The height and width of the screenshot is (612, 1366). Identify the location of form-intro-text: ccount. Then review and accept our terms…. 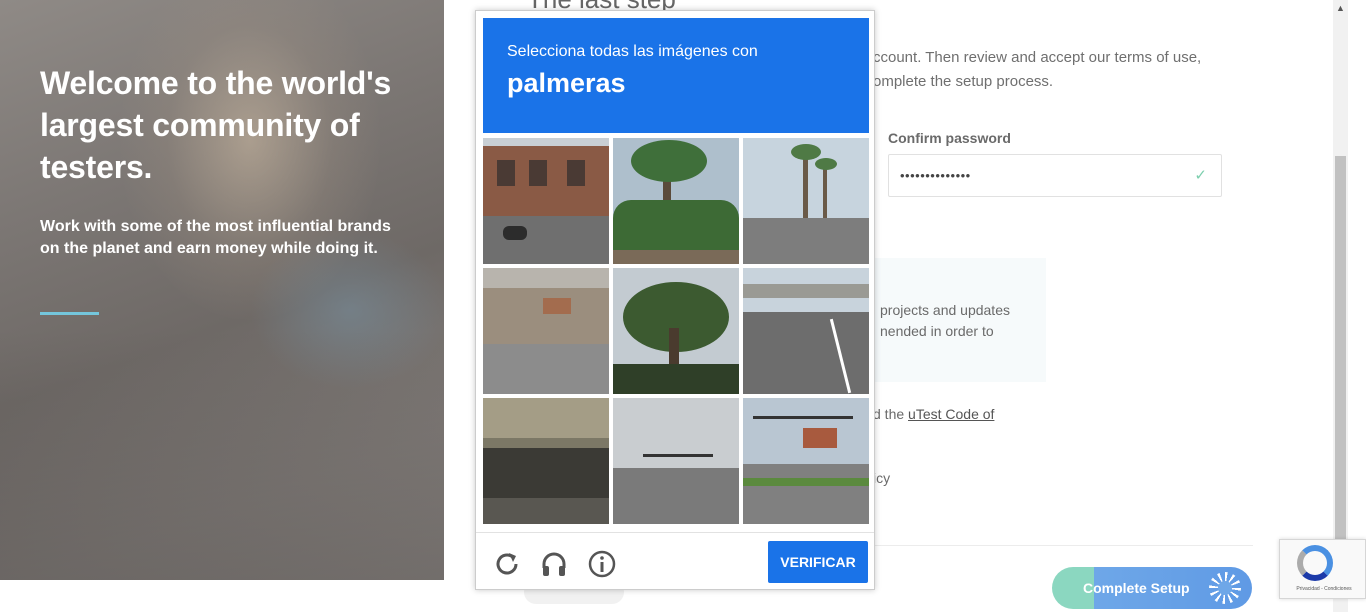
(1037, 69).